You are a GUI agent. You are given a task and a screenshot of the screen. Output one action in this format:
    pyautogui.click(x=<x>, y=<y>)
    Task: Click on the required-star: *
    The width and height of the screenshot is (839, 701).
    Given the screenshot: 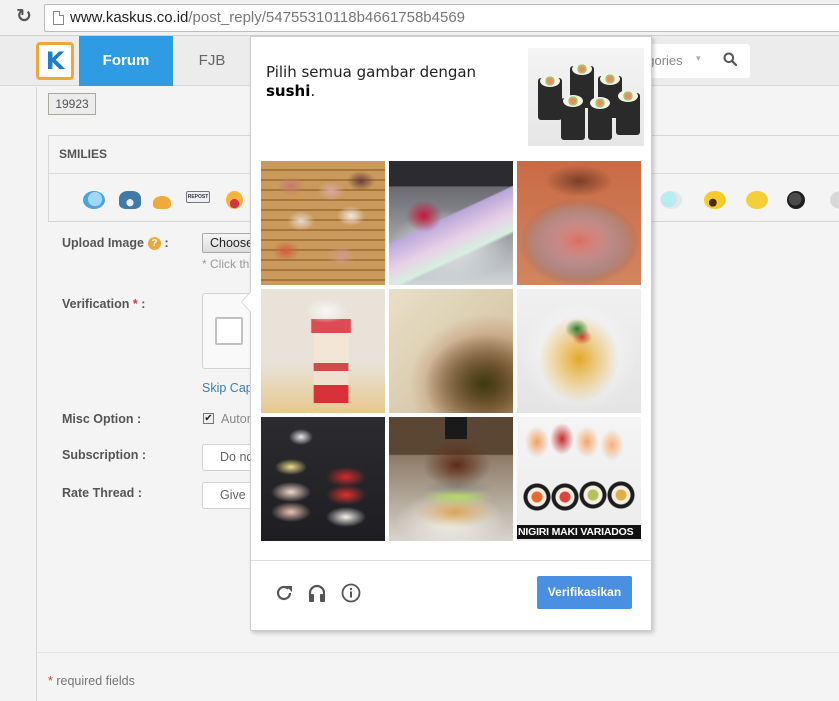 What is the action you would take?
    pyautogui.click(x=133, y=304)
    